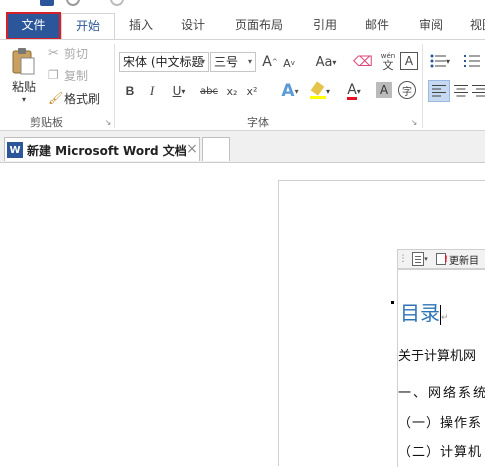 The width and height of the screenshot is (485, 467). What do you see at coordinates (141, 26) in the screenshot?
I see `tab-insert: 插入` at bounding box center [141, 26].